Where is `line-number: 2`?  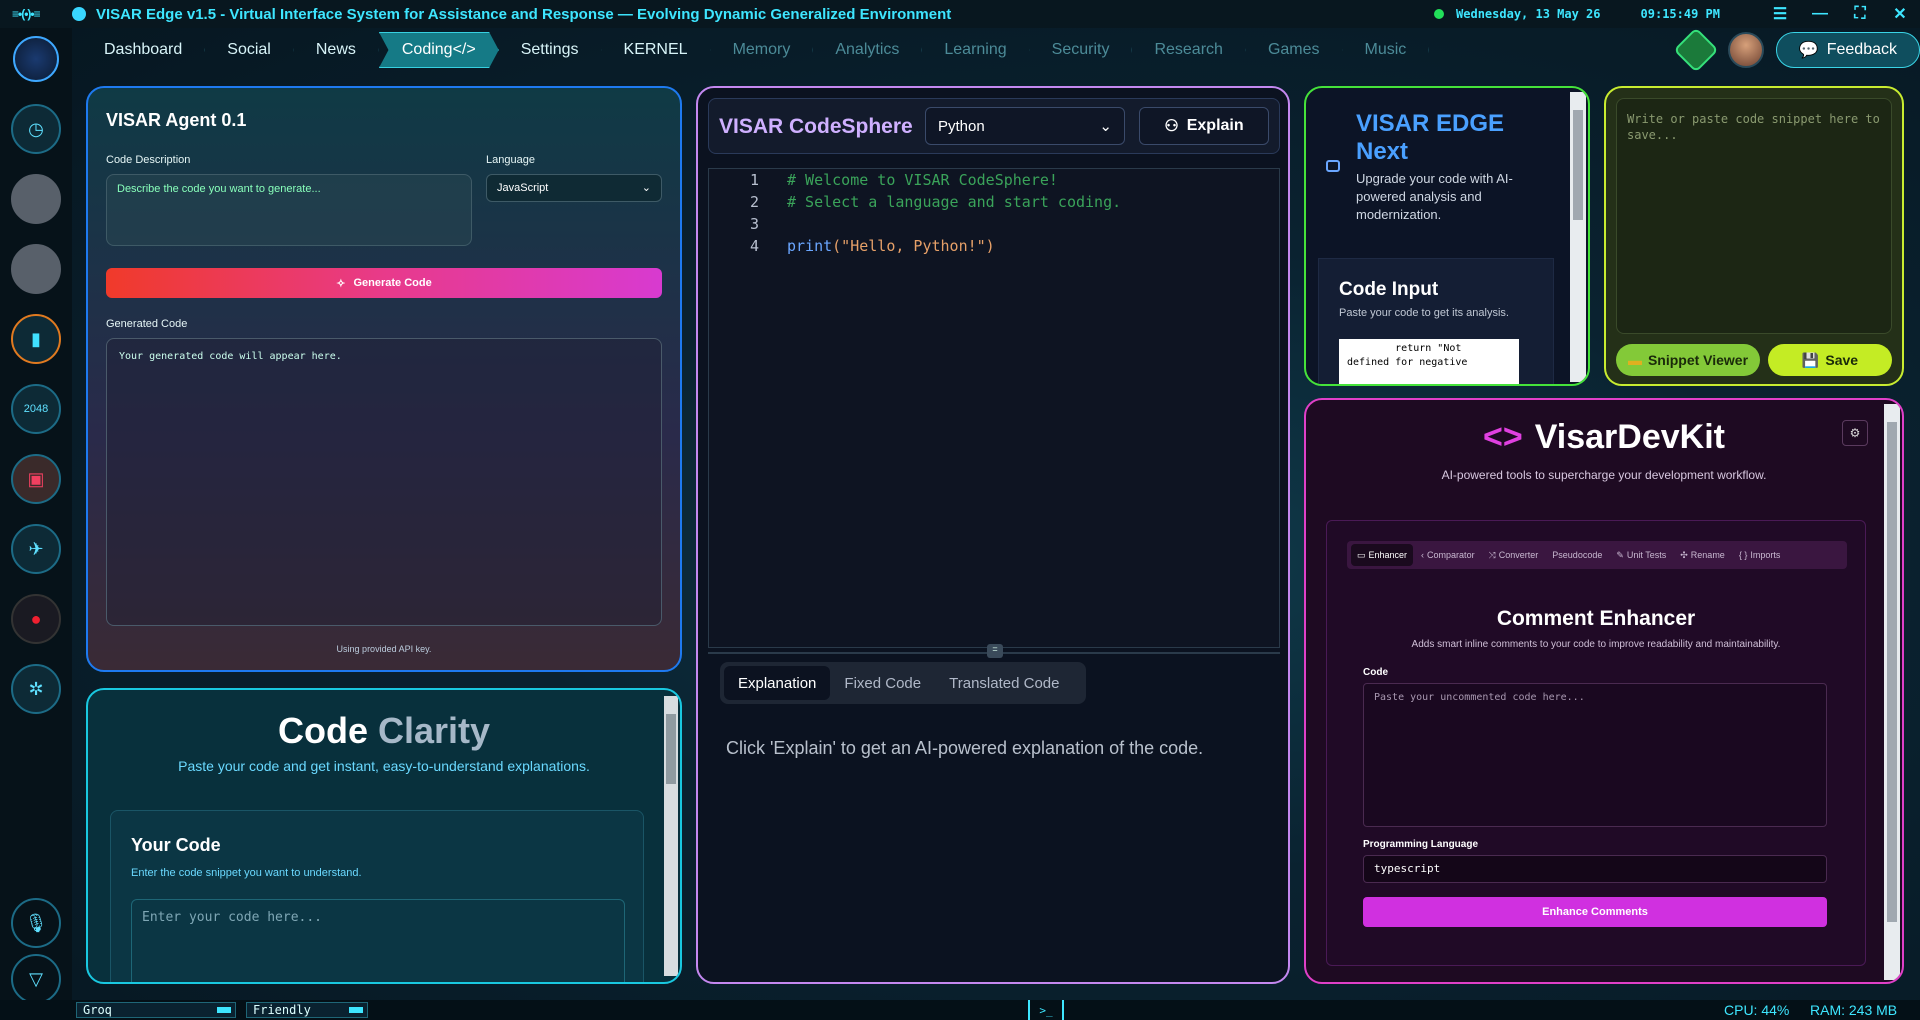 line-number: 2 is located at coordinates (754, 202).